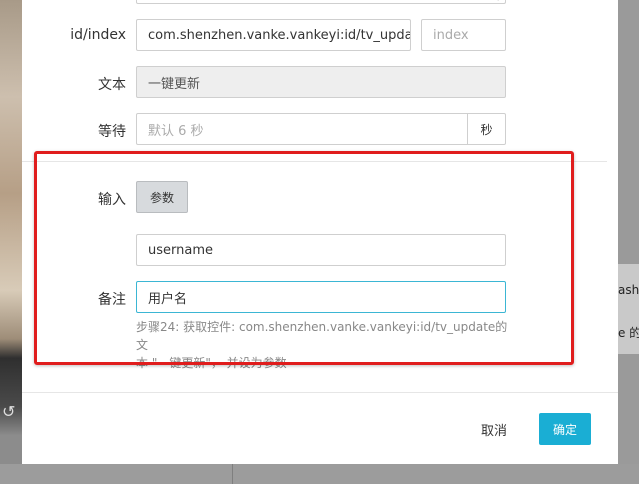 The height and width of the screenshot is (484, 639). What do you see at coordinates (112, 132) in the screenshot?
I see `wait-label: 等待` at bounding box center [112, 132].